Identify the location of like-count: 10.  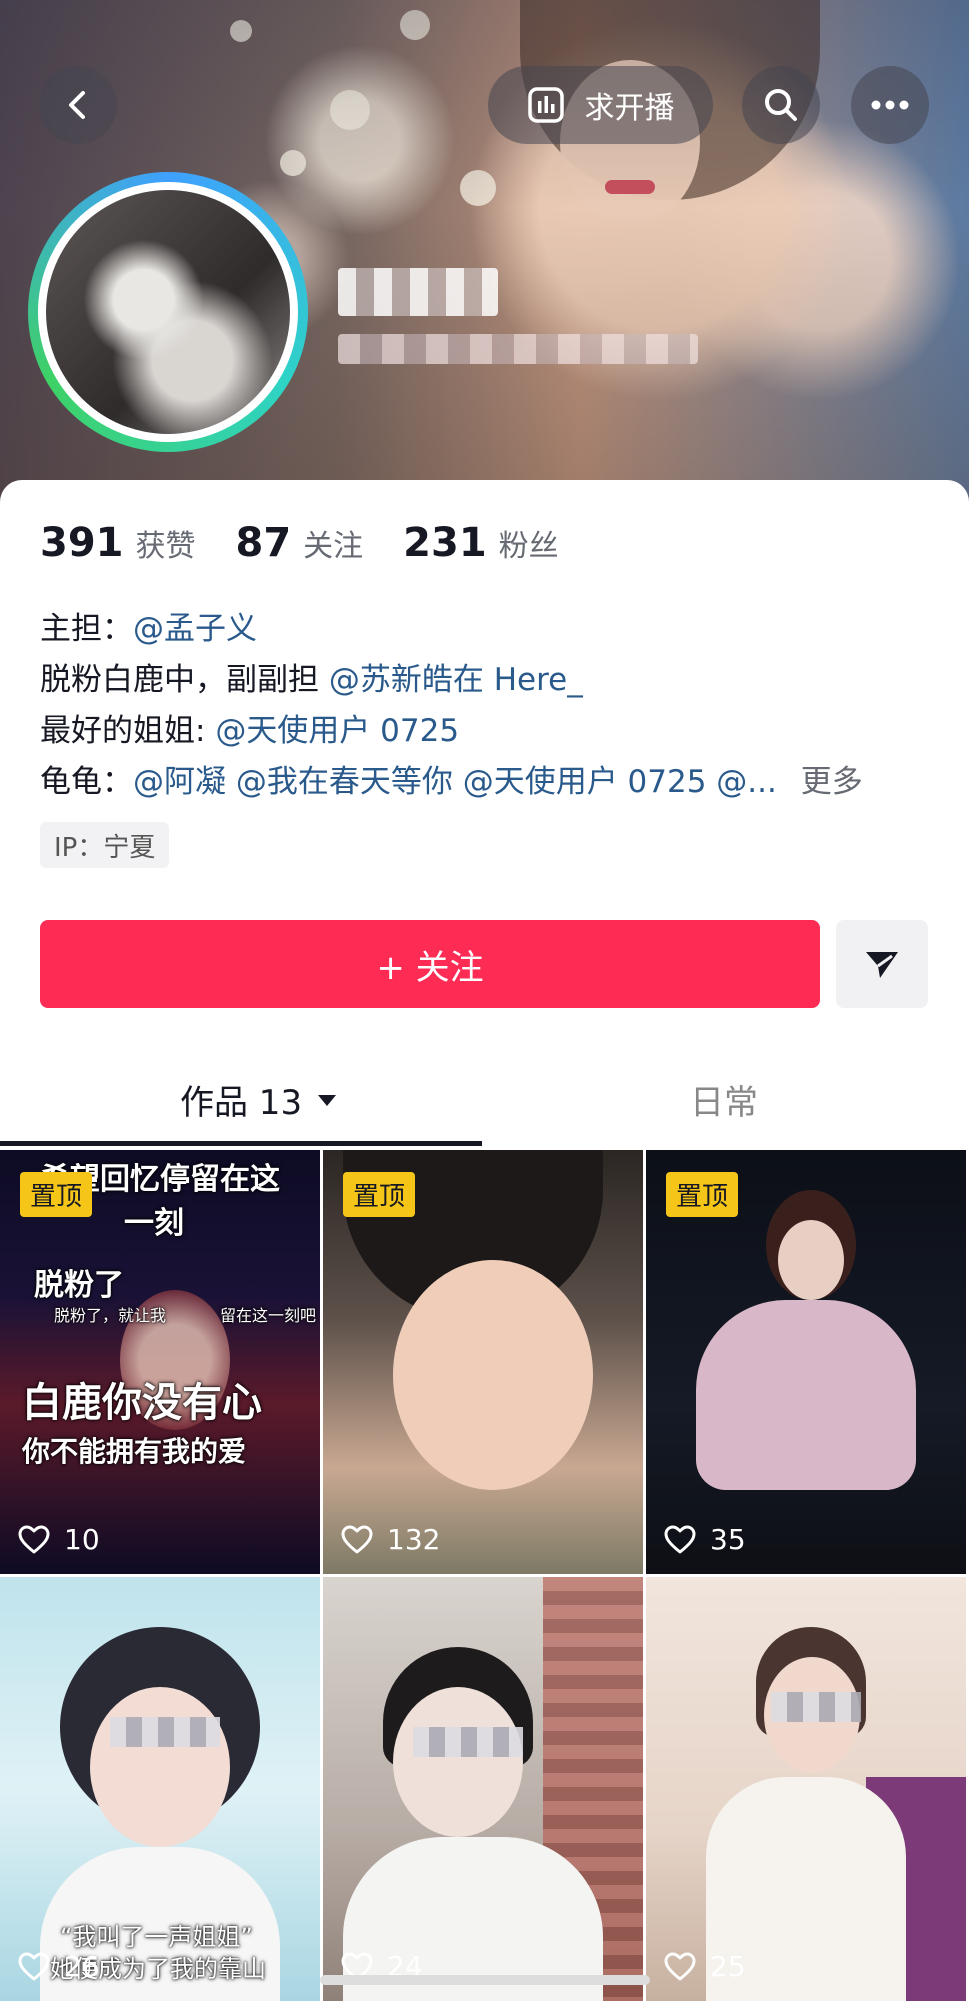
(59, 1539).